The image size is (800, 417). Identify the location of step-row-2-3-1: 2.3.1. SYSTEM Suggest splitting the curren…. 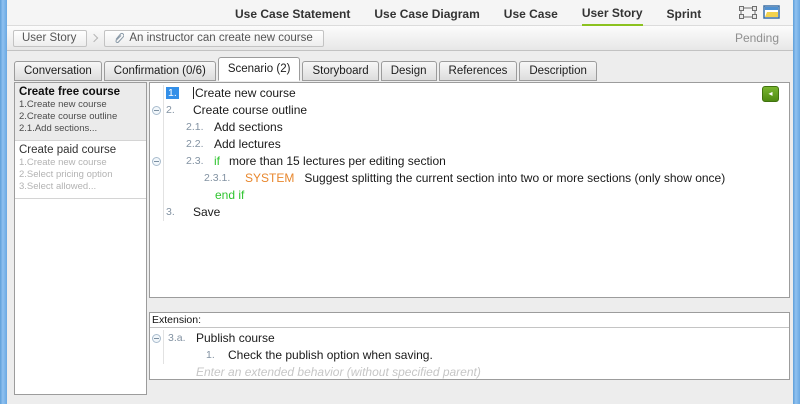
(469, 178).